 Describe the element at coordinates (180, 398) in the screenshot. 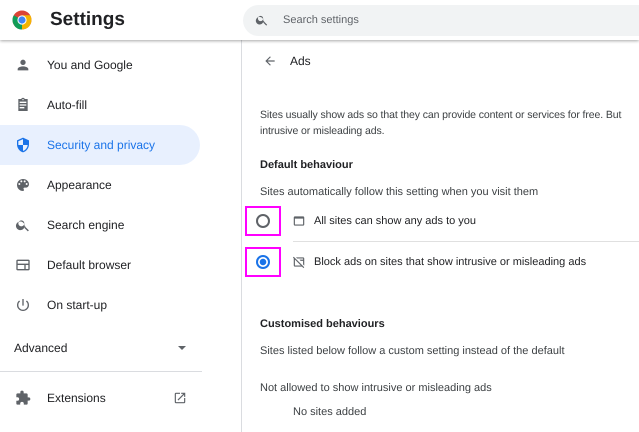

I see `external-link-icon` at that location.